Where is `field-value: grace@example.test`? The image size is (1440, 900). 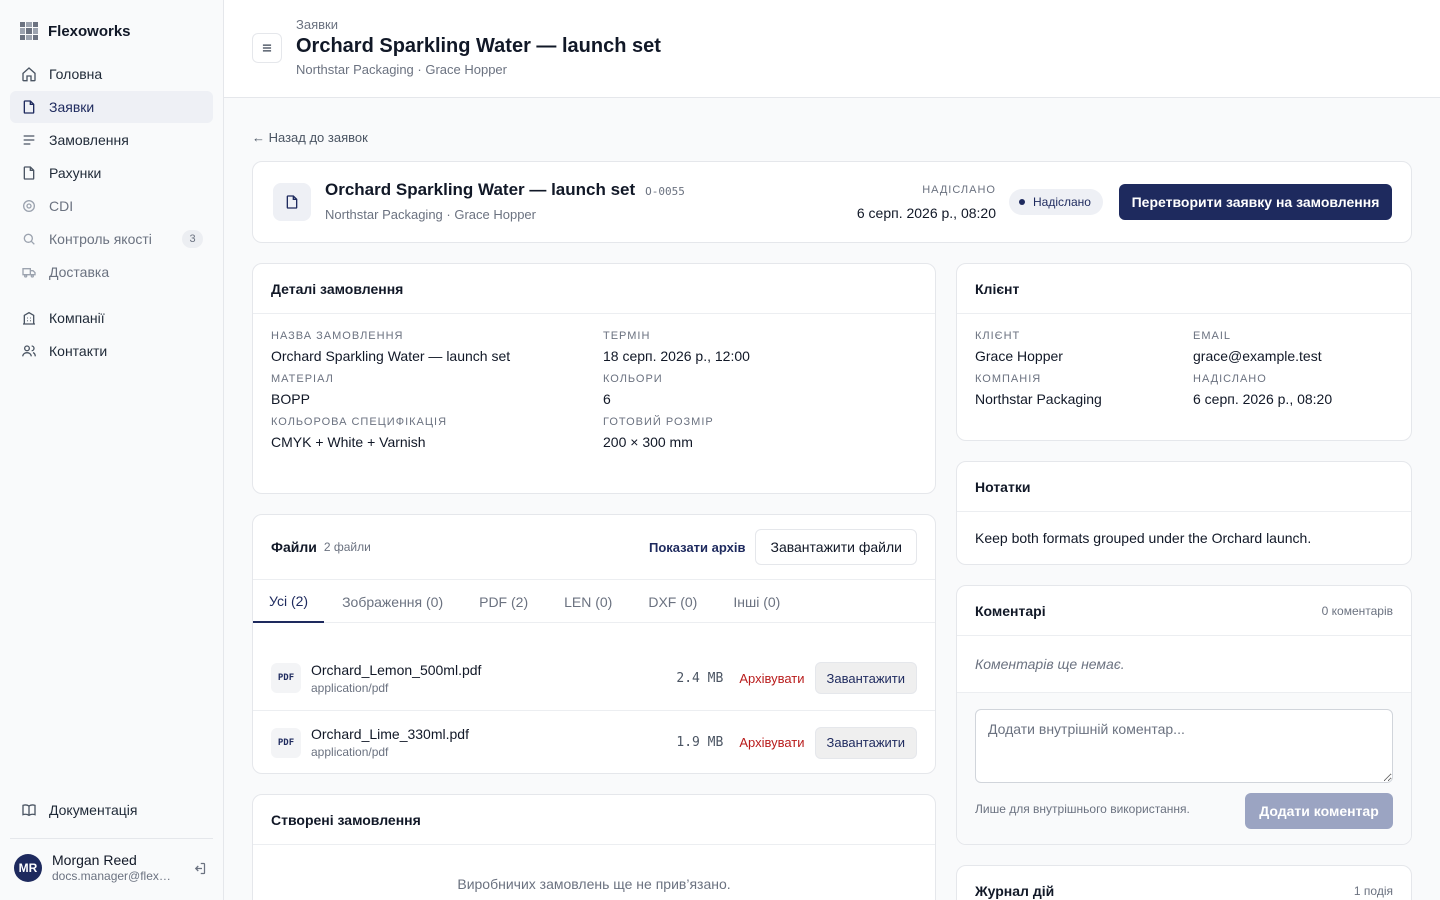 field-value: grace@example.test is located at coordinates (1293, 356).